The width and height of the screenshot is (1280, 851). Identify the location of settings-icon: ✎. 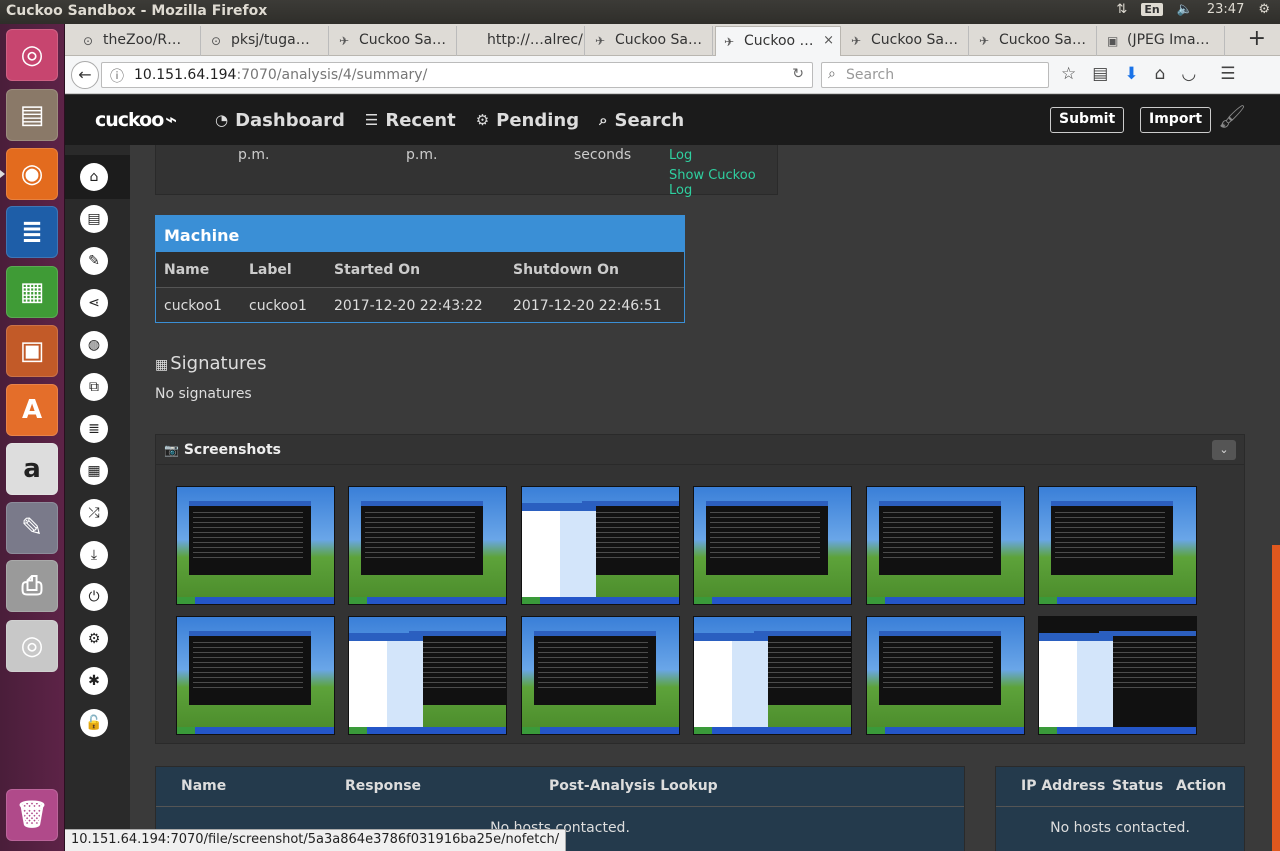
(32, 528).